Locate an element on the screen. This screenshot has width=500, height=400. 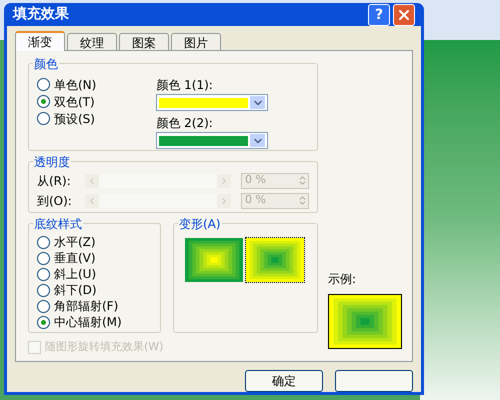
transparency-label: 从(R): is located at coordinates (54, 181).